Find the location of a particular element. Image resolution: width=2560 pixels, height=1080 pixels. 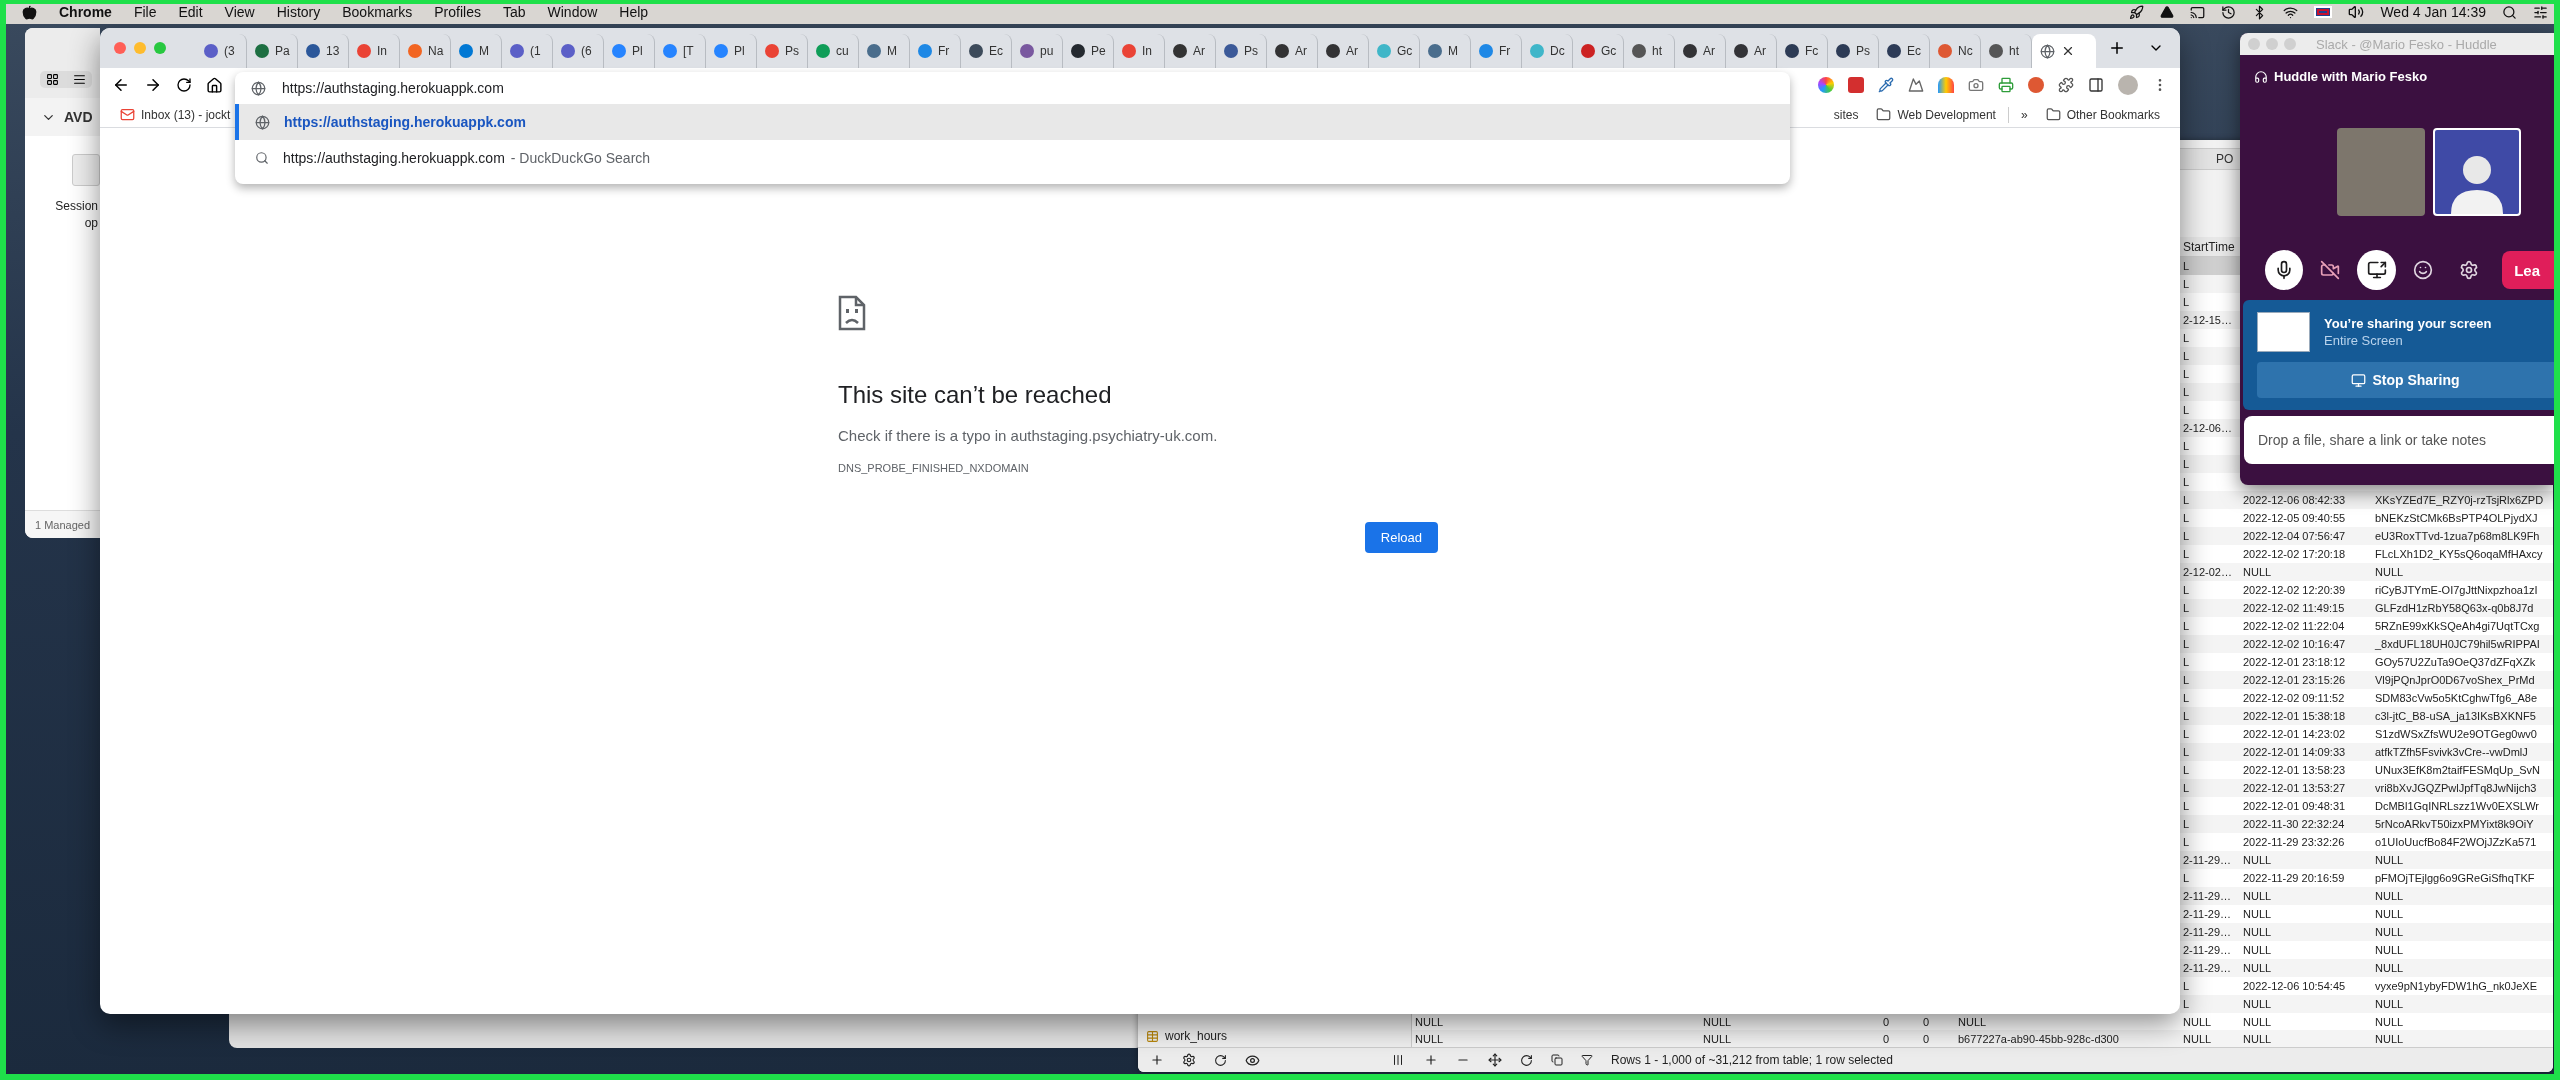

table-row: L 2022-12-02 10:16:47 _8xdUFL18UH0JC79hil5wRIPPAI is located at coordinates (2366, 644).